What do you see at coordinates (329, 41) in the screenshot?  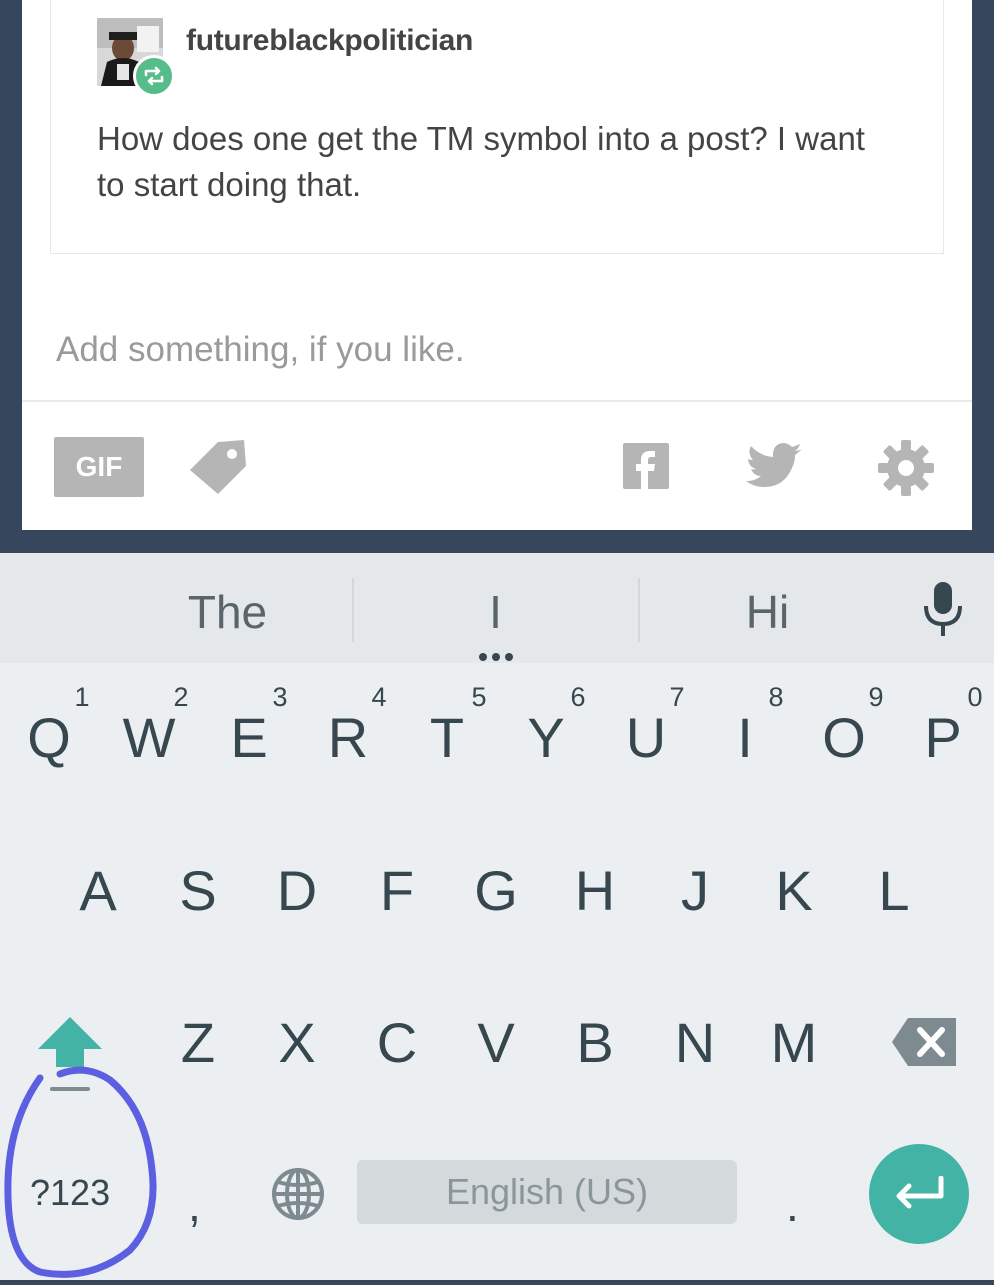 I see `post-username: futureblackpolitician` at bounding box center [329, 41].